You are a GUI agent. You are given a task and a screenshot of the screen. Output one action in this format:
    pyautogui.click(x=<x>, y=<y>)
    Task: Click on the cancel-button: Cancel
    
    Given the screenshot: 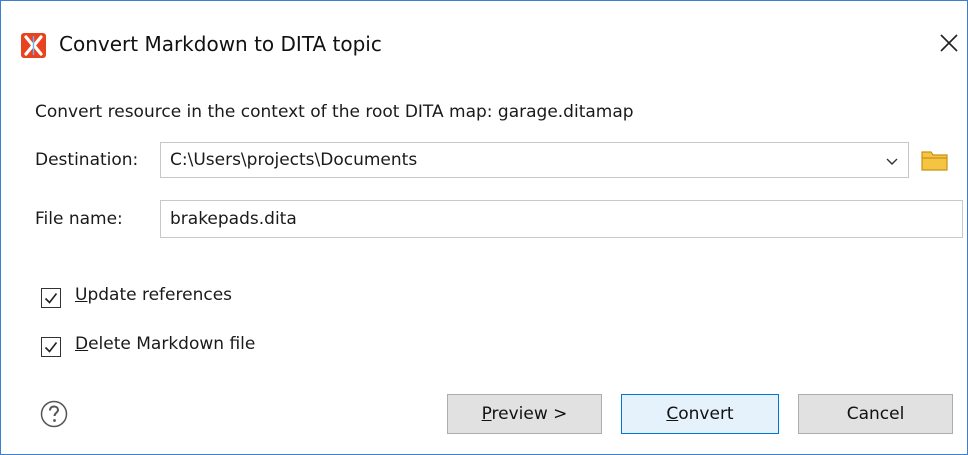 What is the action you would take?
    pyautogui.click(x=875, y=414)
    